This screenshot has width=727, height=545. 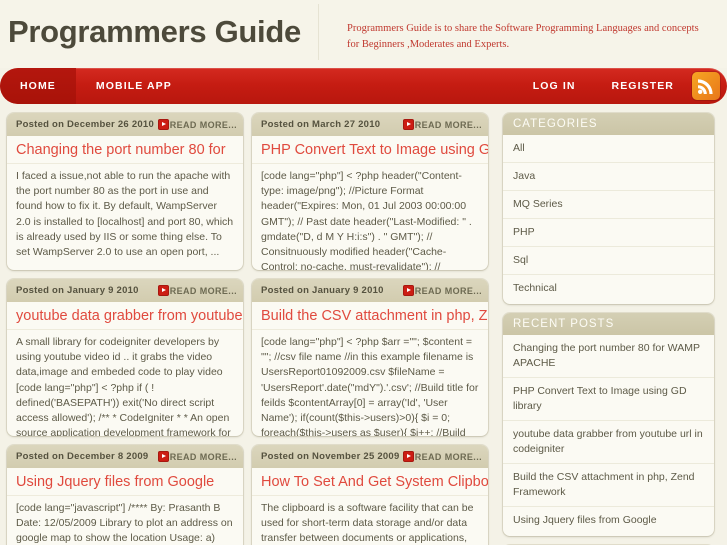 I want to click on post-title: PHP Convert Text to Image using GD, so click(x=370, y=150).